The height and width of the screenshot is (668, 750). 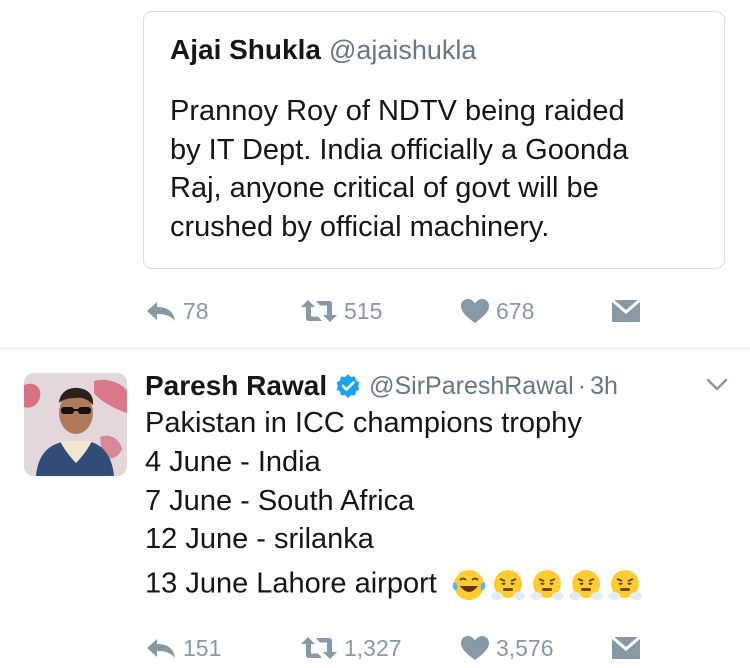 I want to click on author-handle: @SirPareshRawal, so click(x=471, y=386).